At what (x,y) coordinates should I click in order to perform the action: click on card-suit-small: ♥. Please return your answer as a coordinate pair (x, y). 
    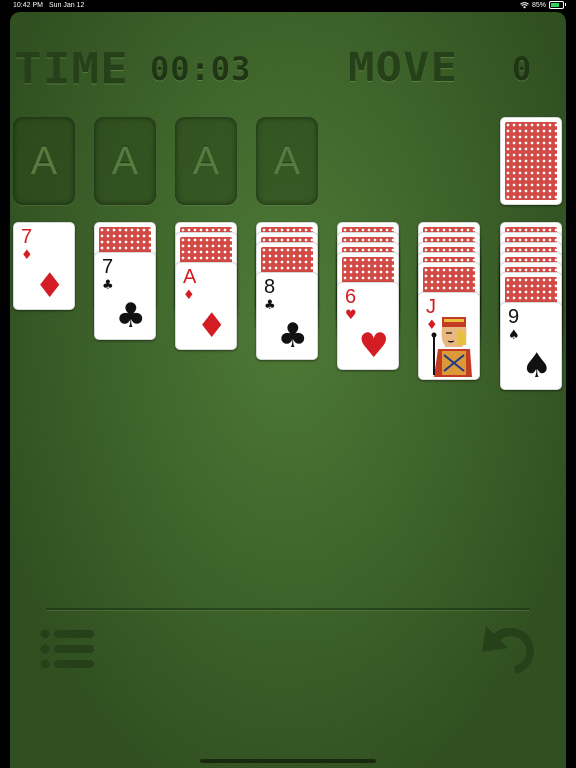
    Looking at the image, I should click on (351, 315).